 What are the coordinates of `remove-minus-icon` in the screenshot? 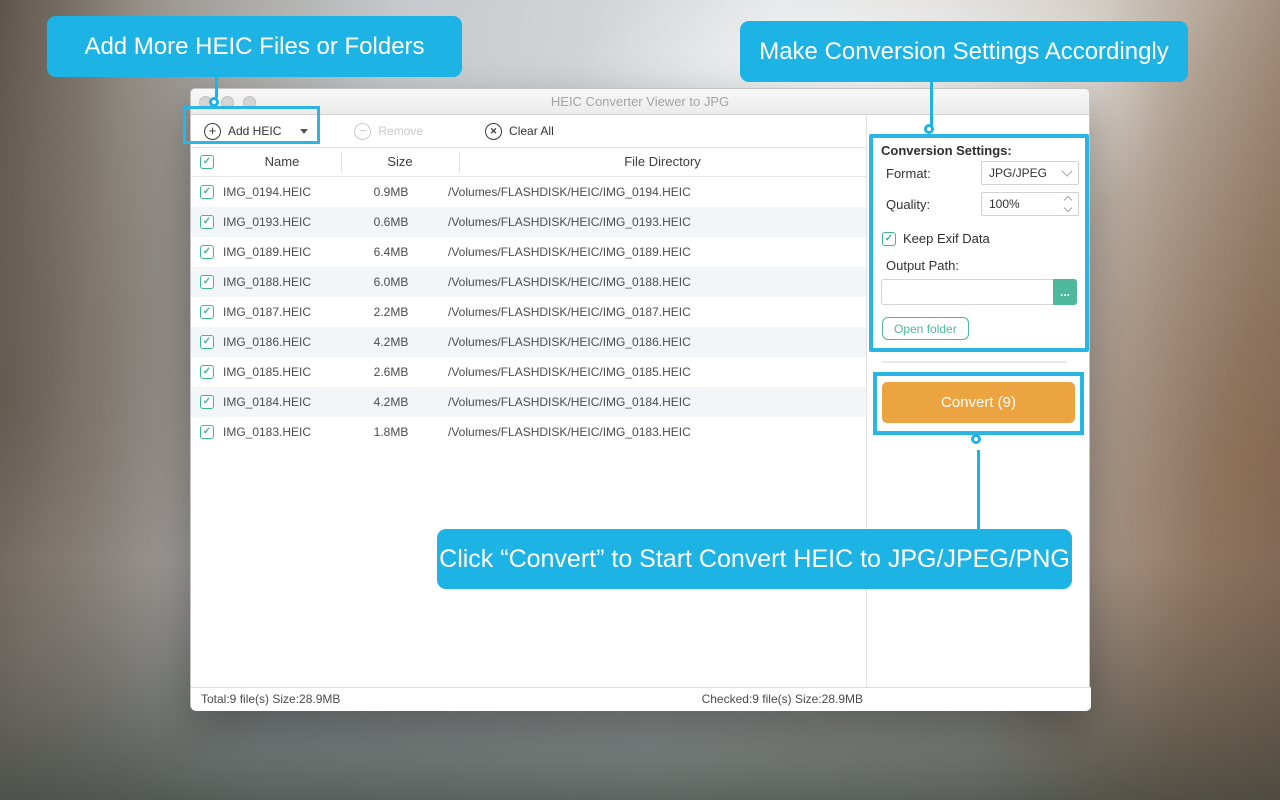 It's located at (363, 131).